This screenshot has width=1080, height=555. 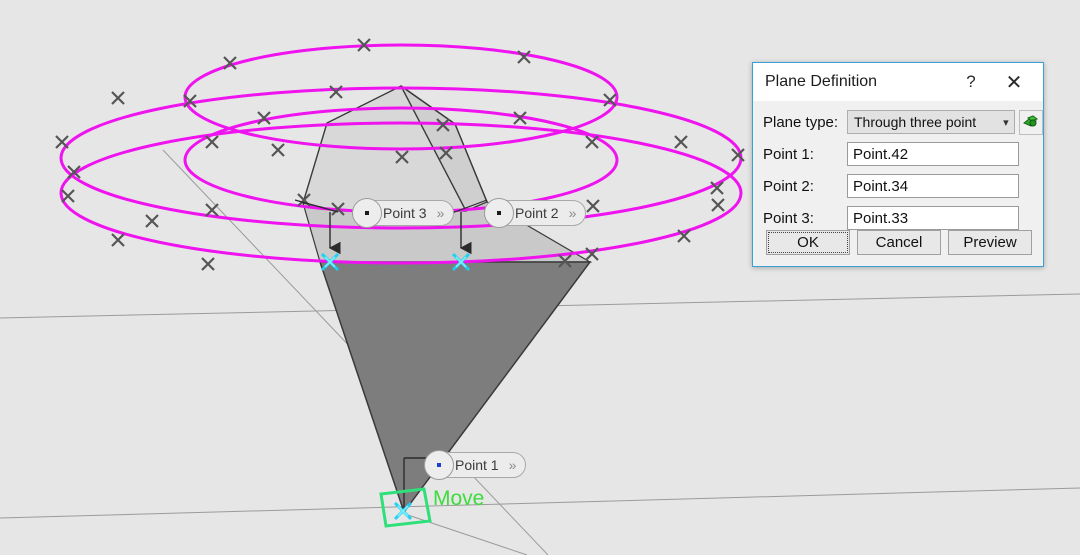 I want to click on point-3-handle, so click(x=367, y=213).